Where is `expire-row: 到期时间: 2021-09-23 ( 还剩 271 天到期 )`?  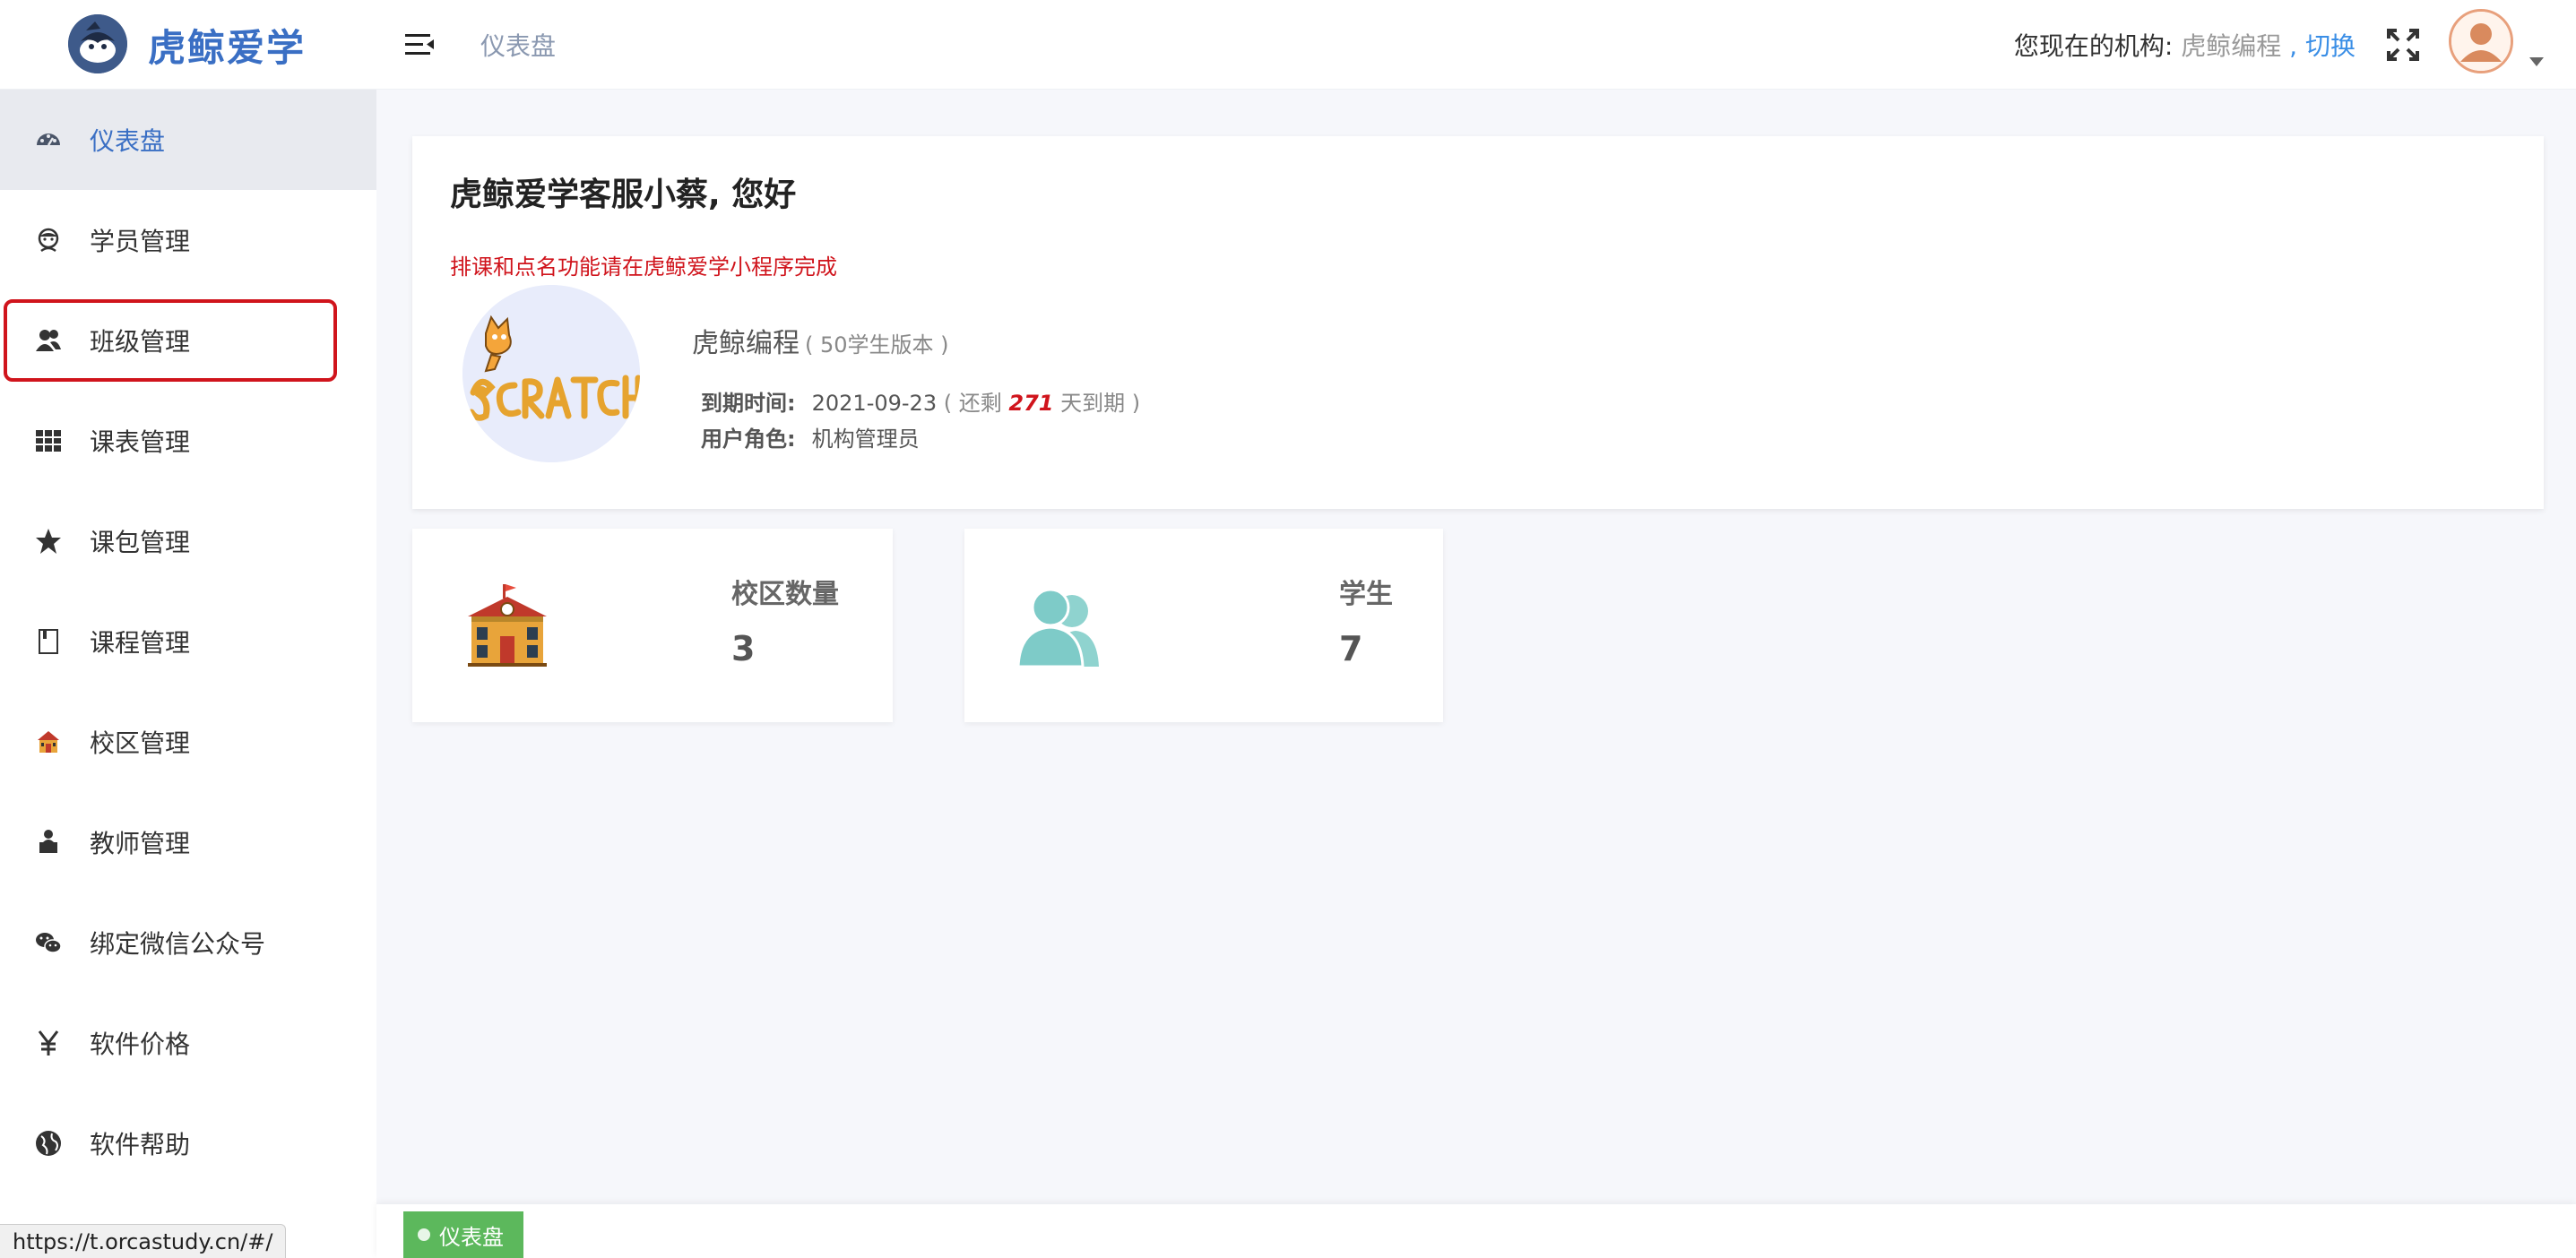 expire-row: 到期时间: 2021-09-23 ( 还剩 271 天到期 ) is located at coordinates (920, 401).